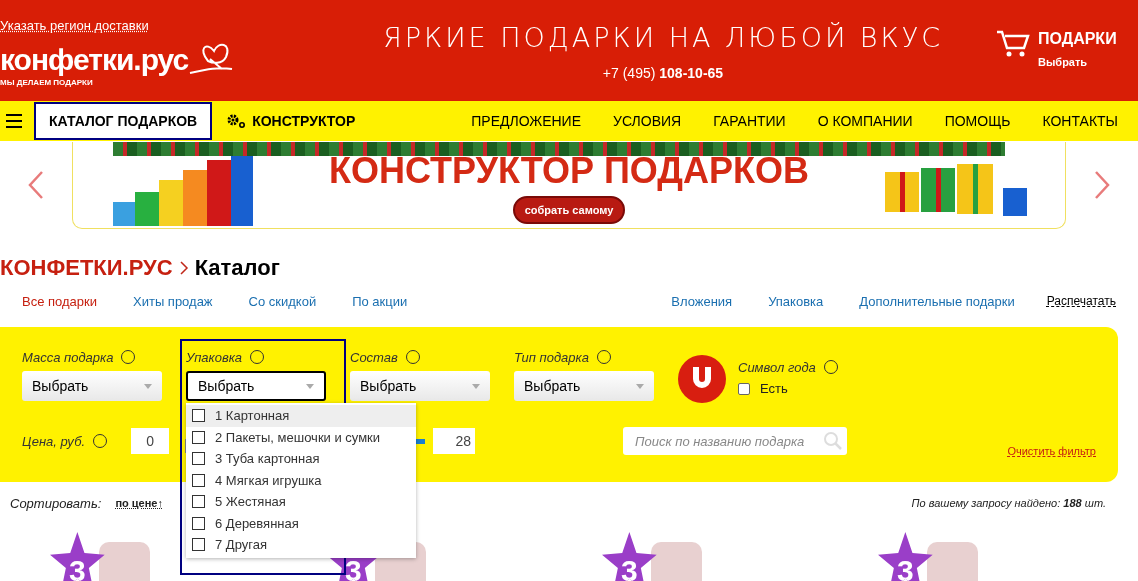 The image size is (1138, 581). I want to click on checkbox-label: Есть, so click(774, 388).